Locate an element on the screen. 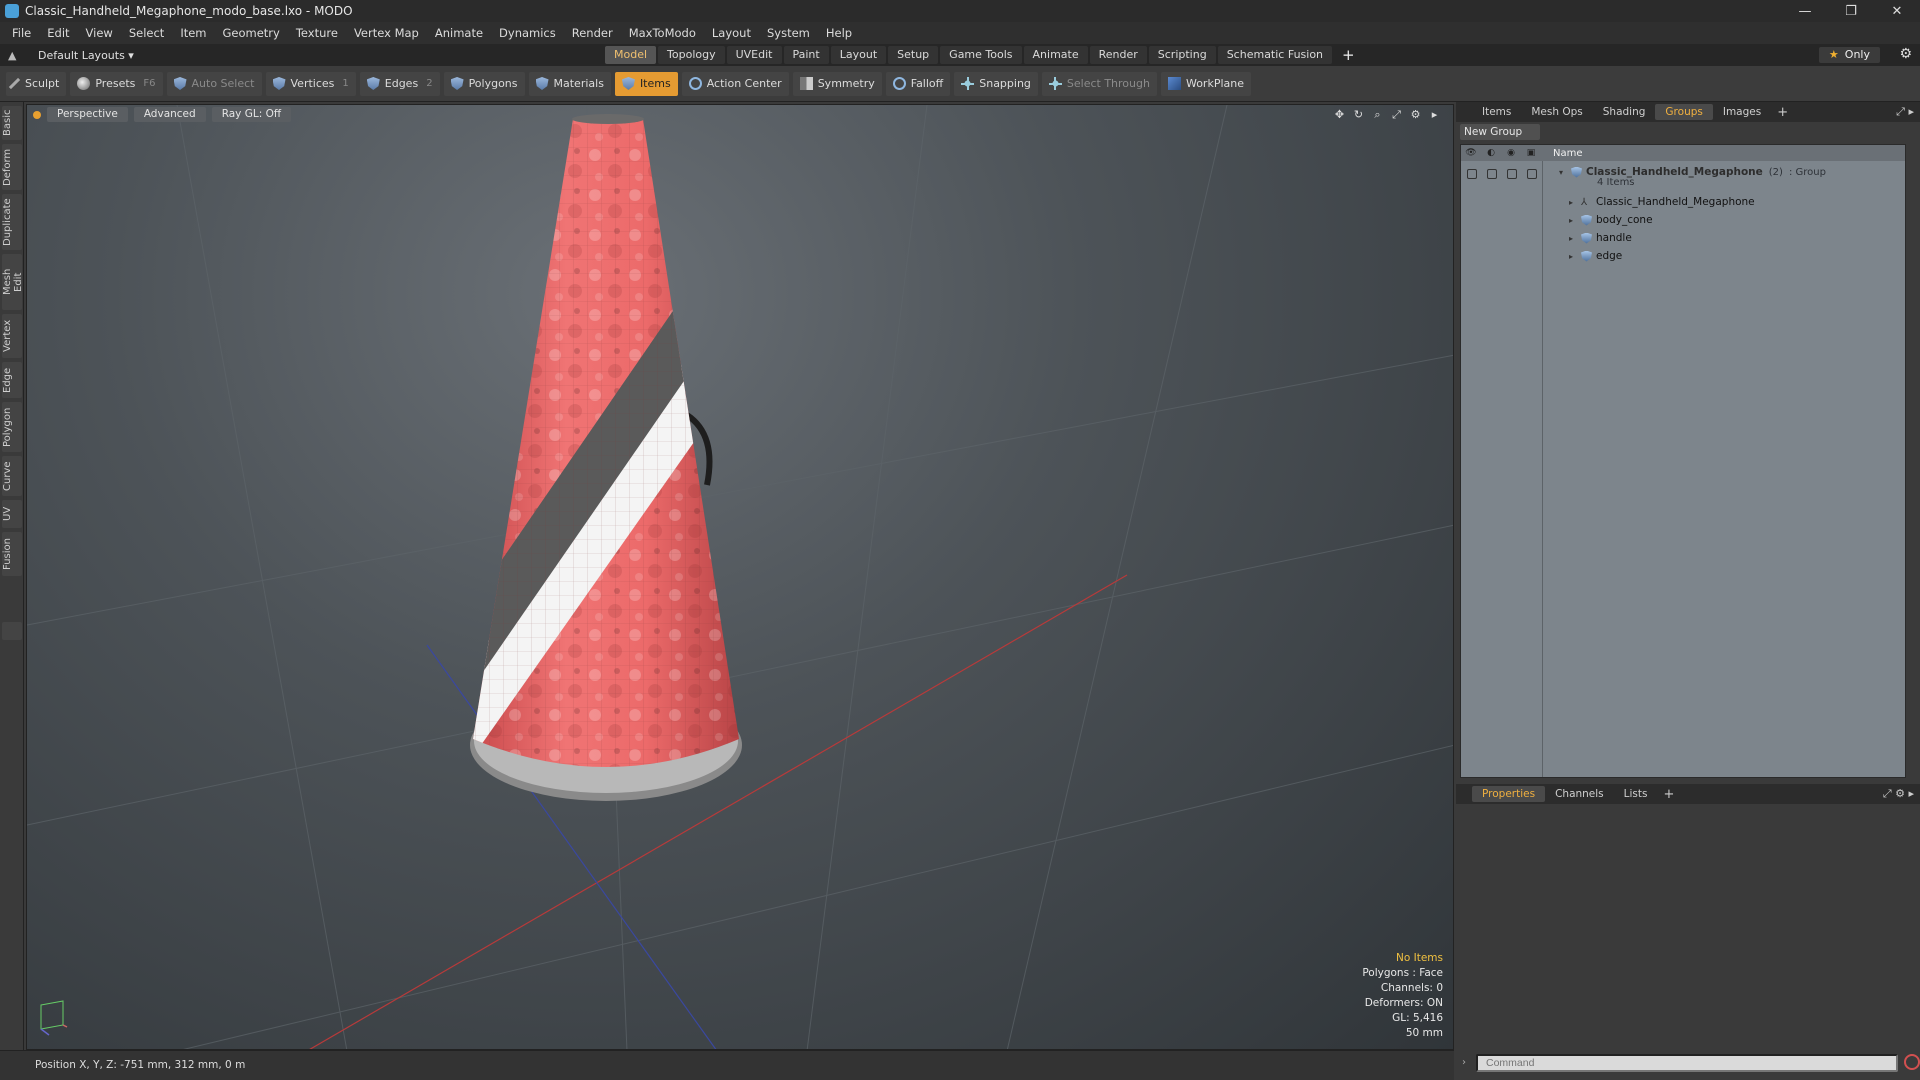 The width and height of the screenshot is (1920, 1080). auto-select-button: Auto Select is located at coordinates (214, 83).